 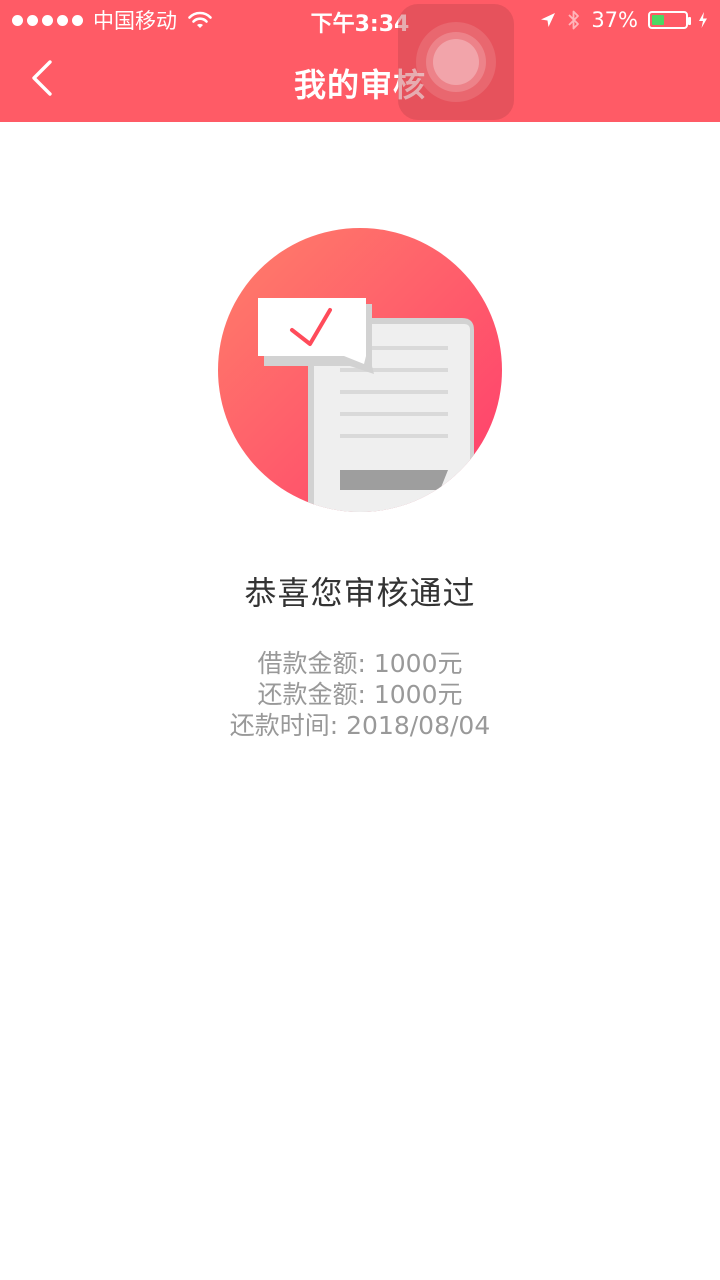 I want to click on header: 中国移动 下午3:34 37% 我的审核, so click(x=360, y=61).